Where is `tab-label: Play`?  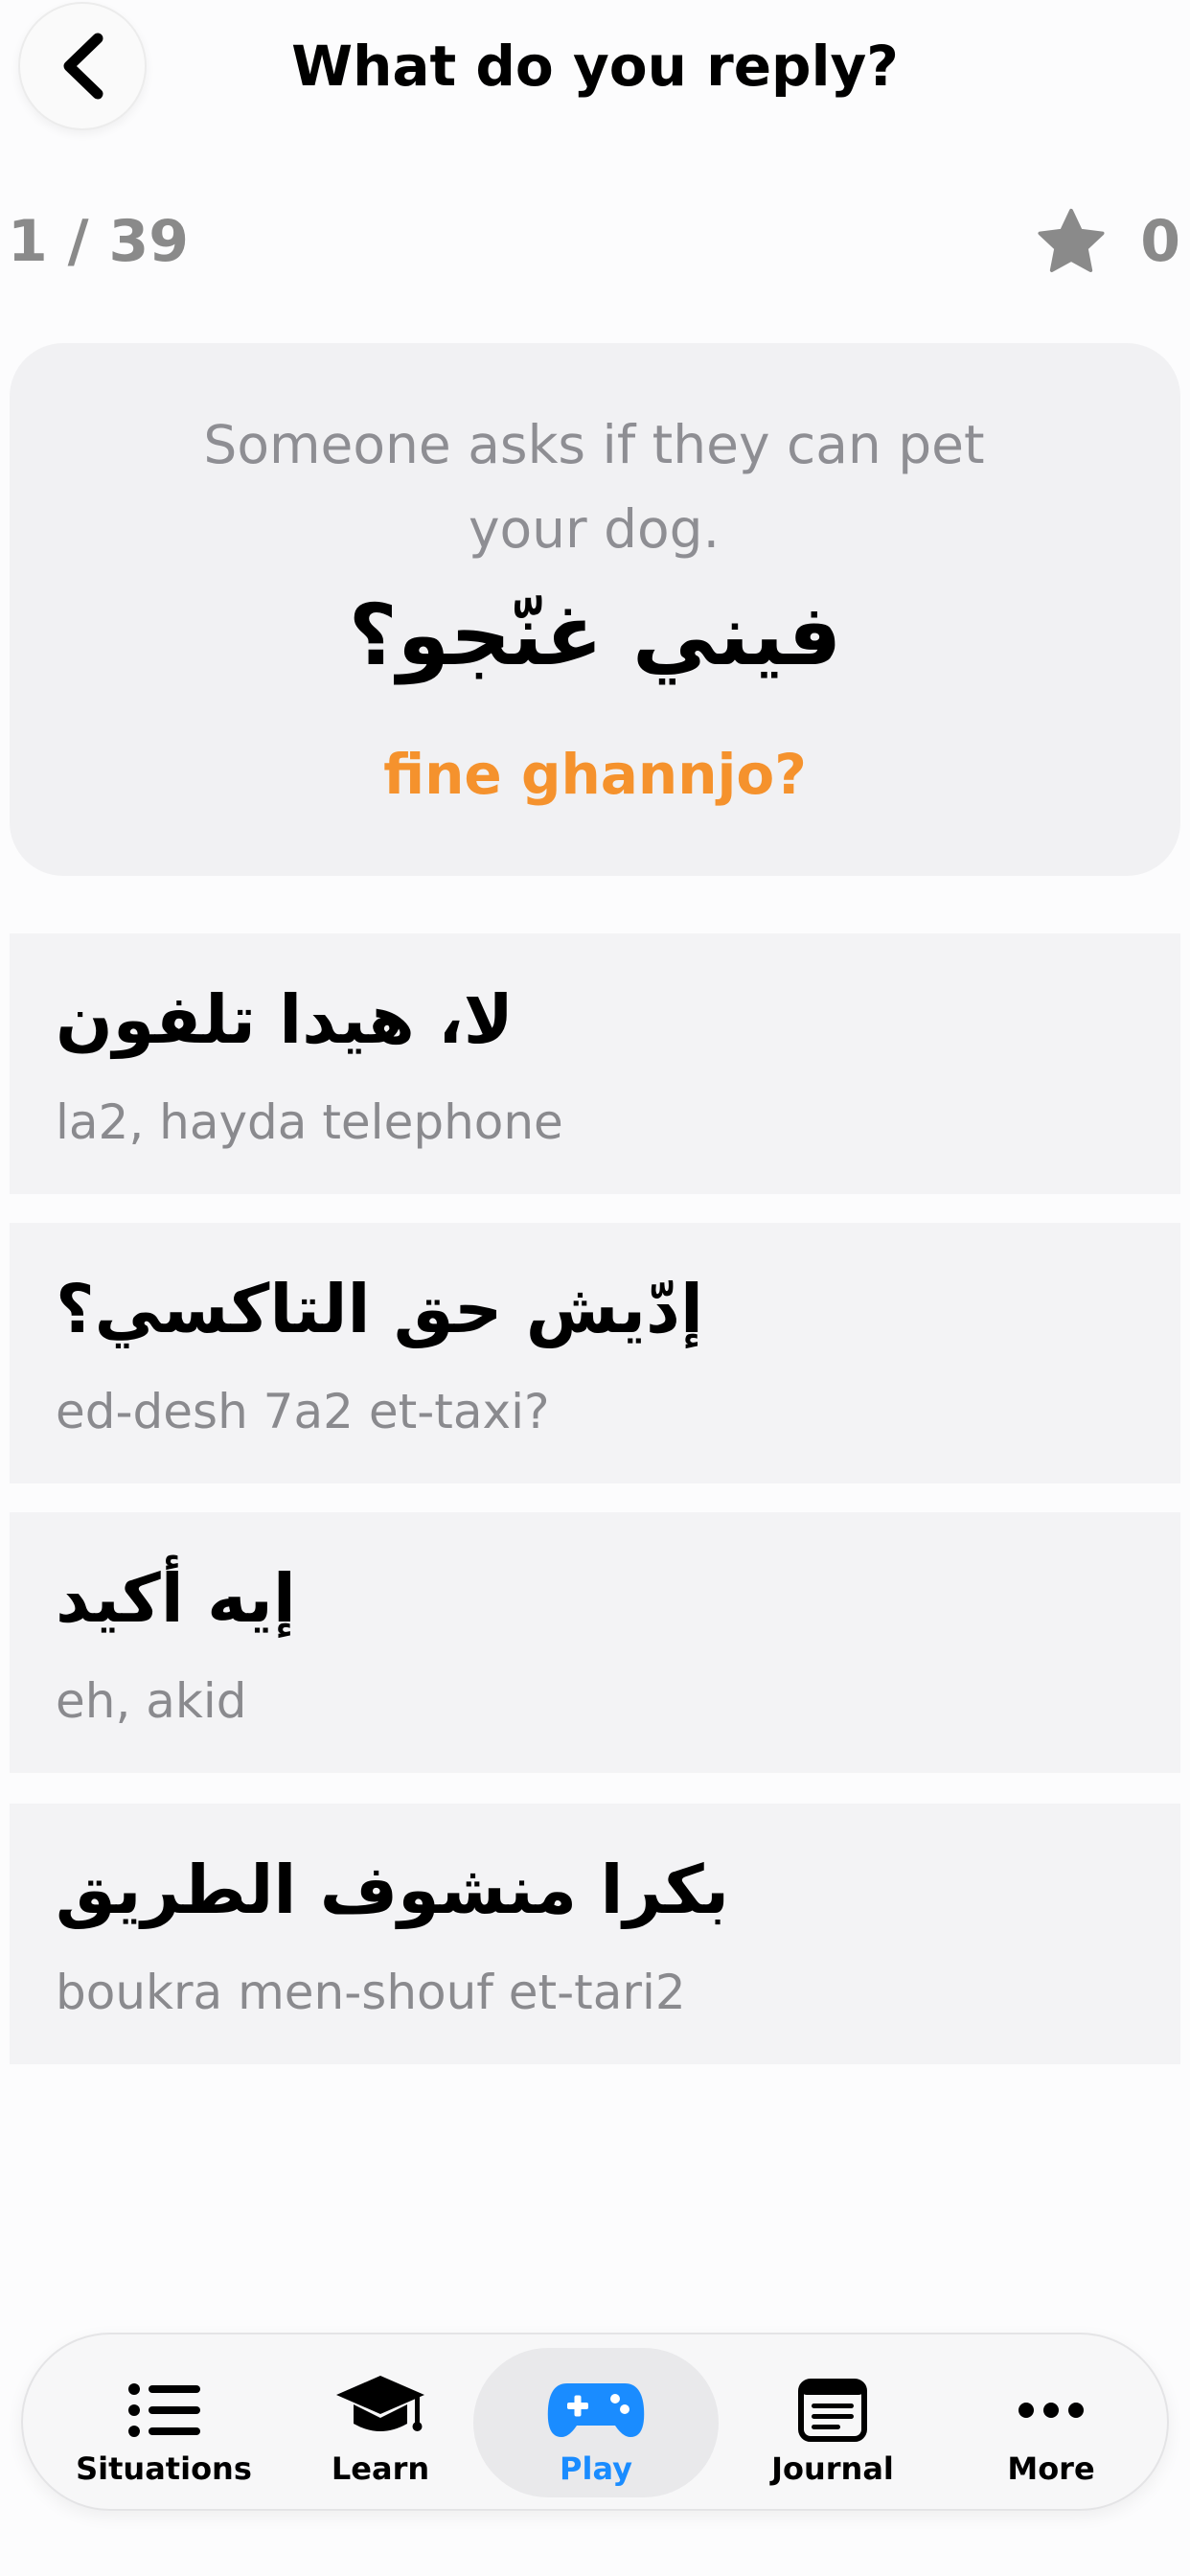
tab-label: Play is located at coordinates (596, 2468).